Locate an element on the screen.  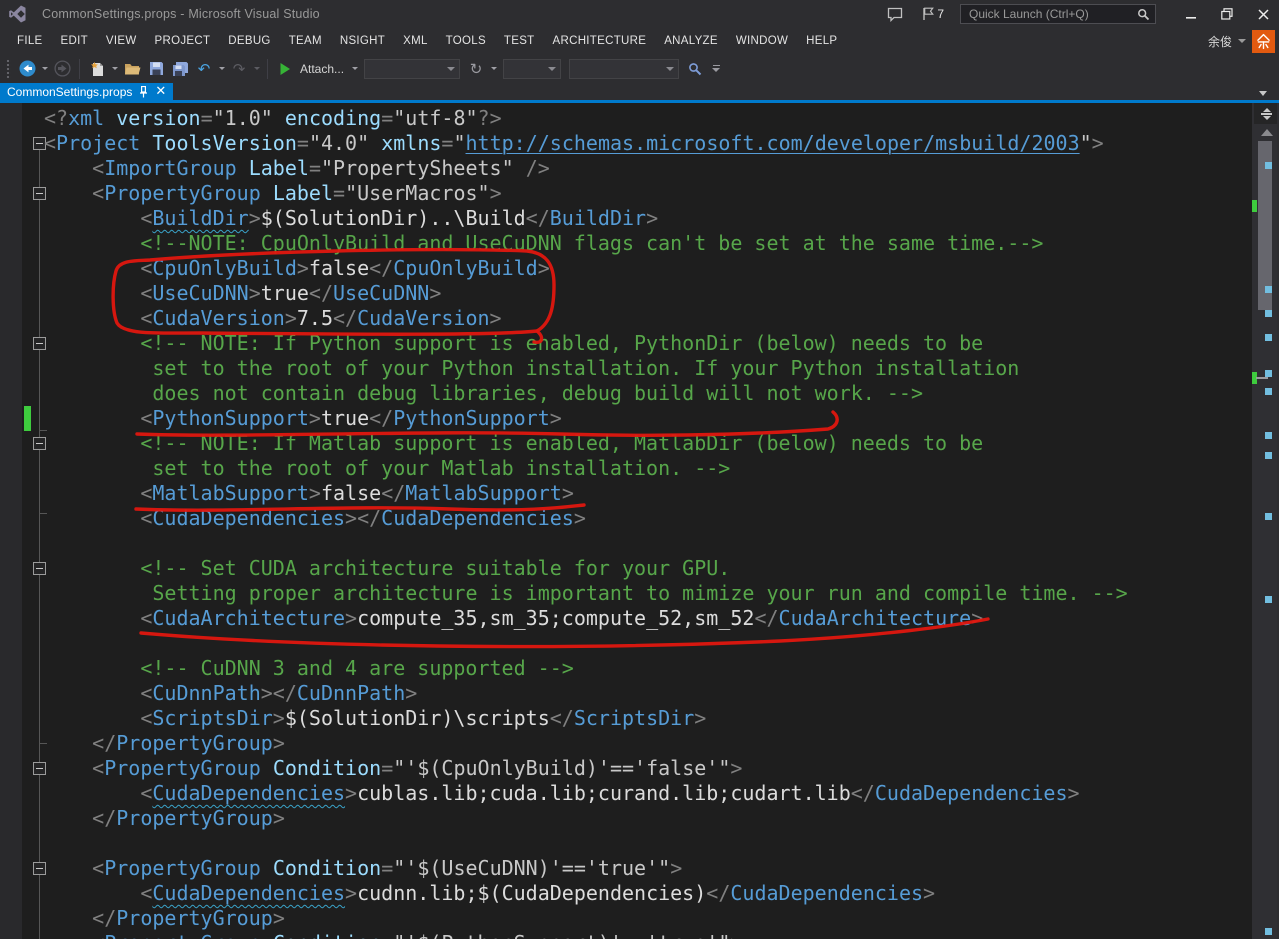
menu-item-project: PROJECT is located at coordinates (183, 41).